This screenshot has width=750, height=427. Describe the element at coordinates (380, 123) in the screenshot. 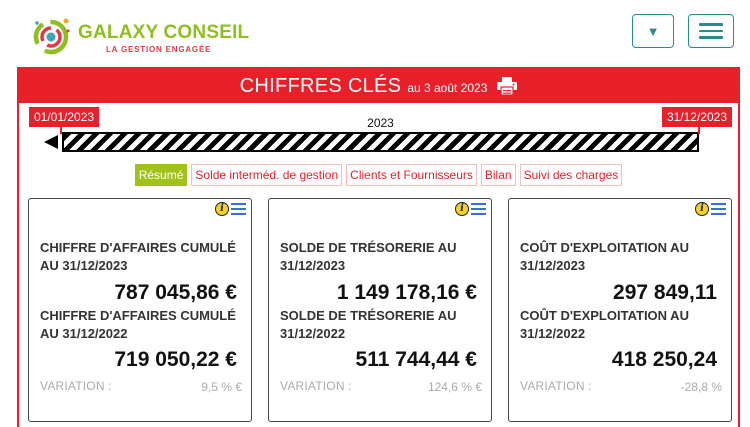

I see `timeline-year-label: 2023` at that location.